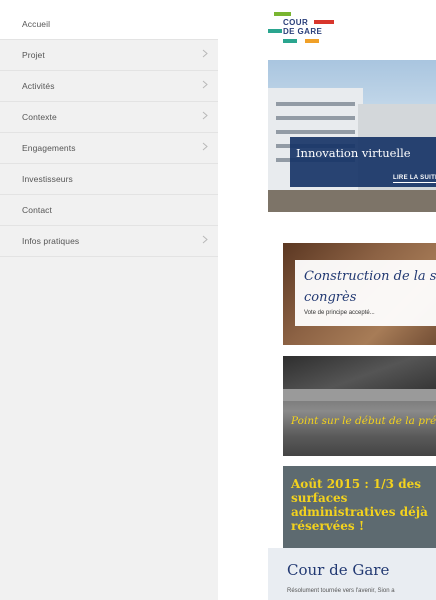 The height and width of the screenshot is (600, 436). Describe the element at coordinates (33, 55) in the screenshot. I see `sidebar-item-label: Projet` at that location.